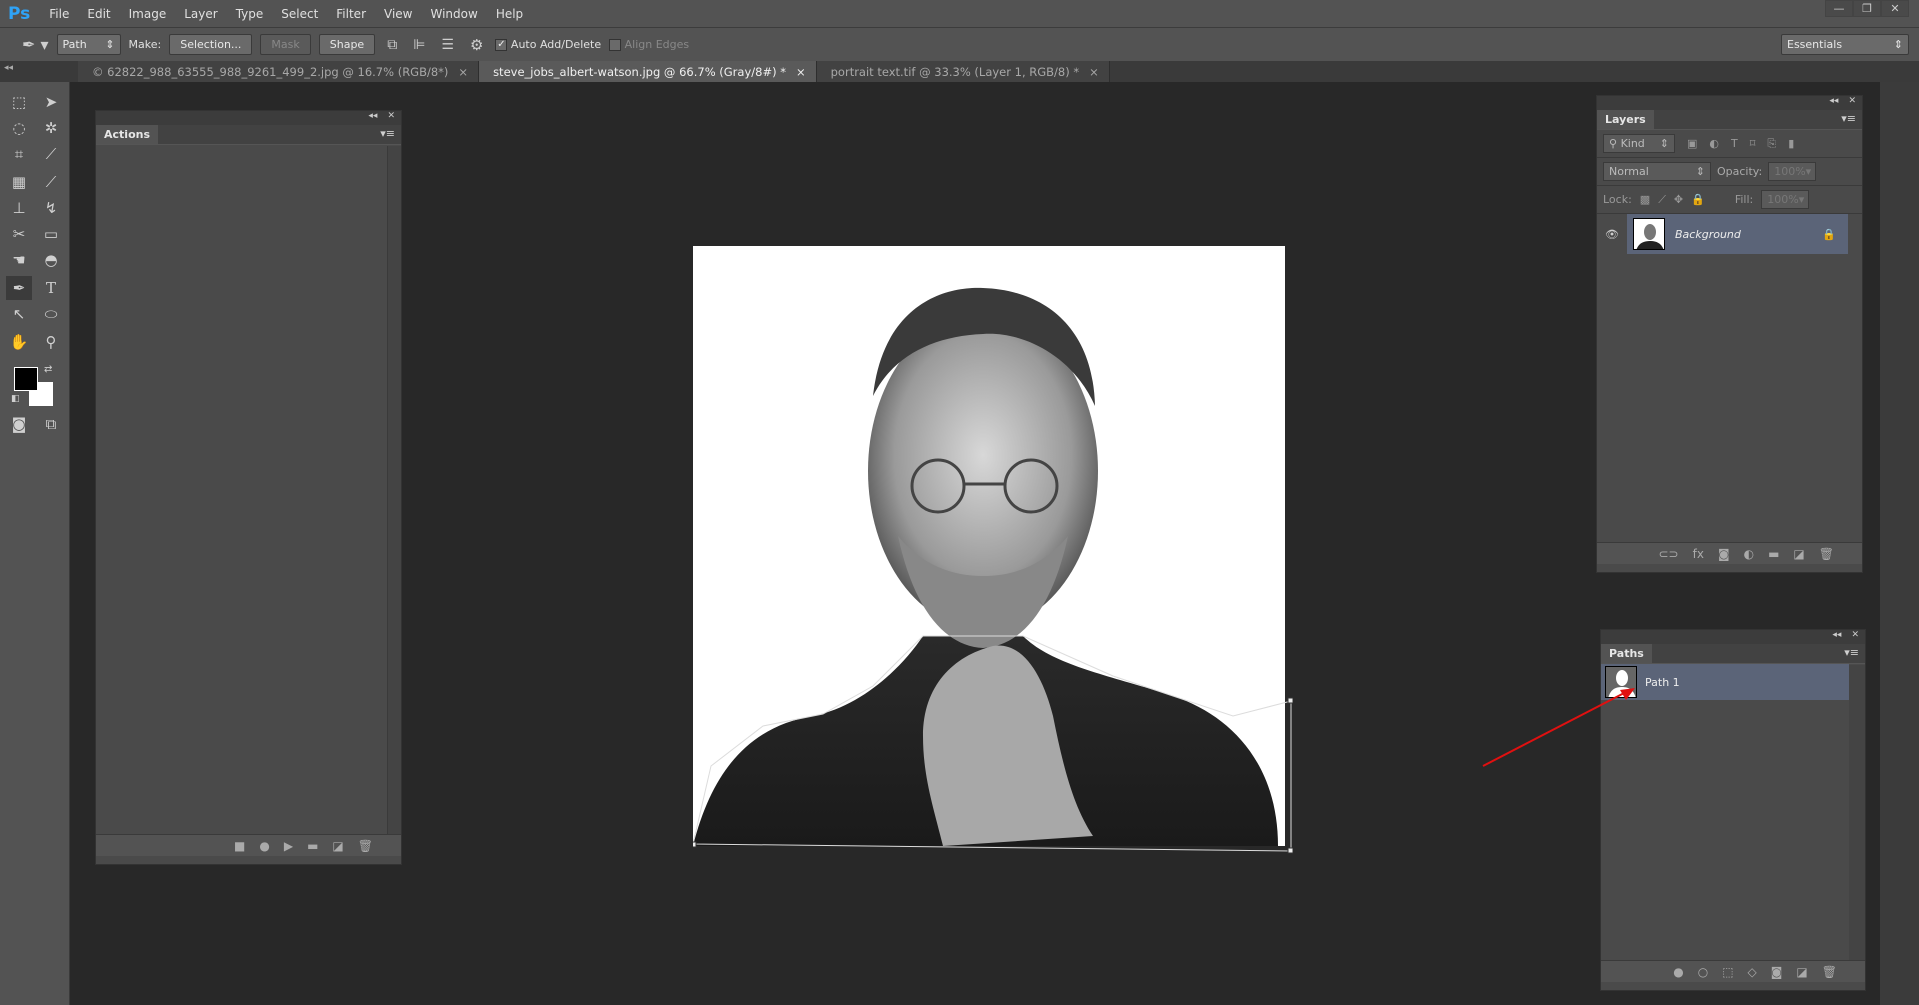 The height and width of the screenshot is (1005, 1919). Describe the element at coordinates (1662, 200) in the screenshot. I see `lock-image-icon: ⟋` at that location.